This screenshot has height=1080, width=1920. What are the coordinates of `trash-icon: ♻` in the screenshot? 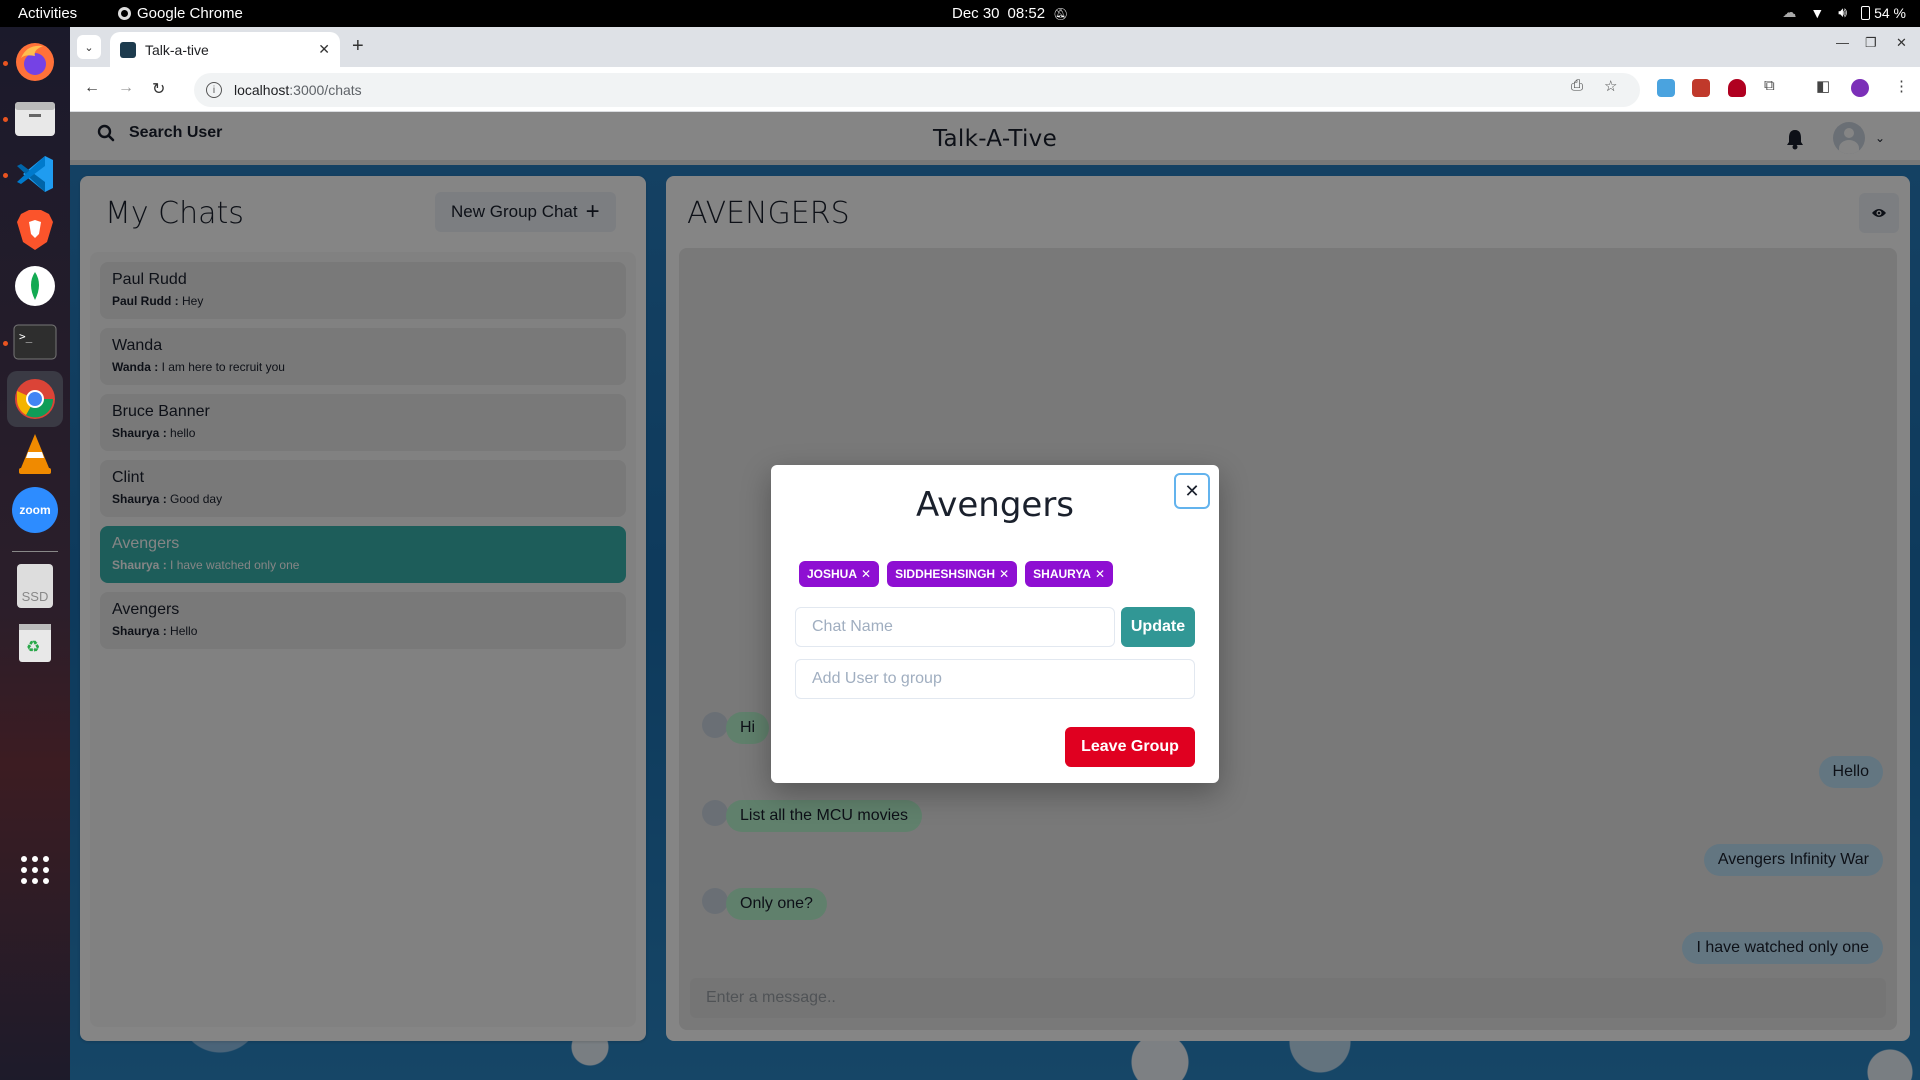 It's located at (35, 642).